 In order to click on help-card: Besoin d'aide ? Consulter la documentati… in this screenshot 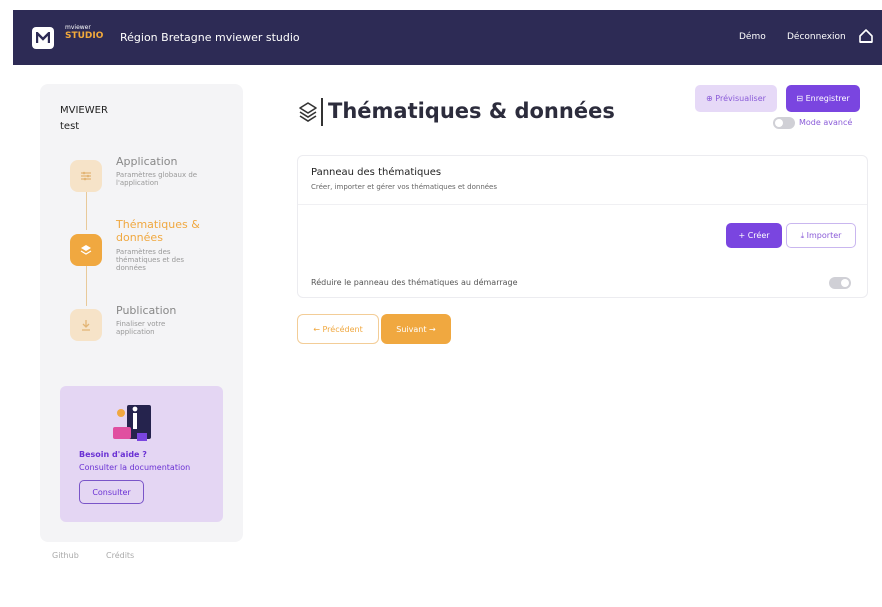, I will do `click(141, 454)`.